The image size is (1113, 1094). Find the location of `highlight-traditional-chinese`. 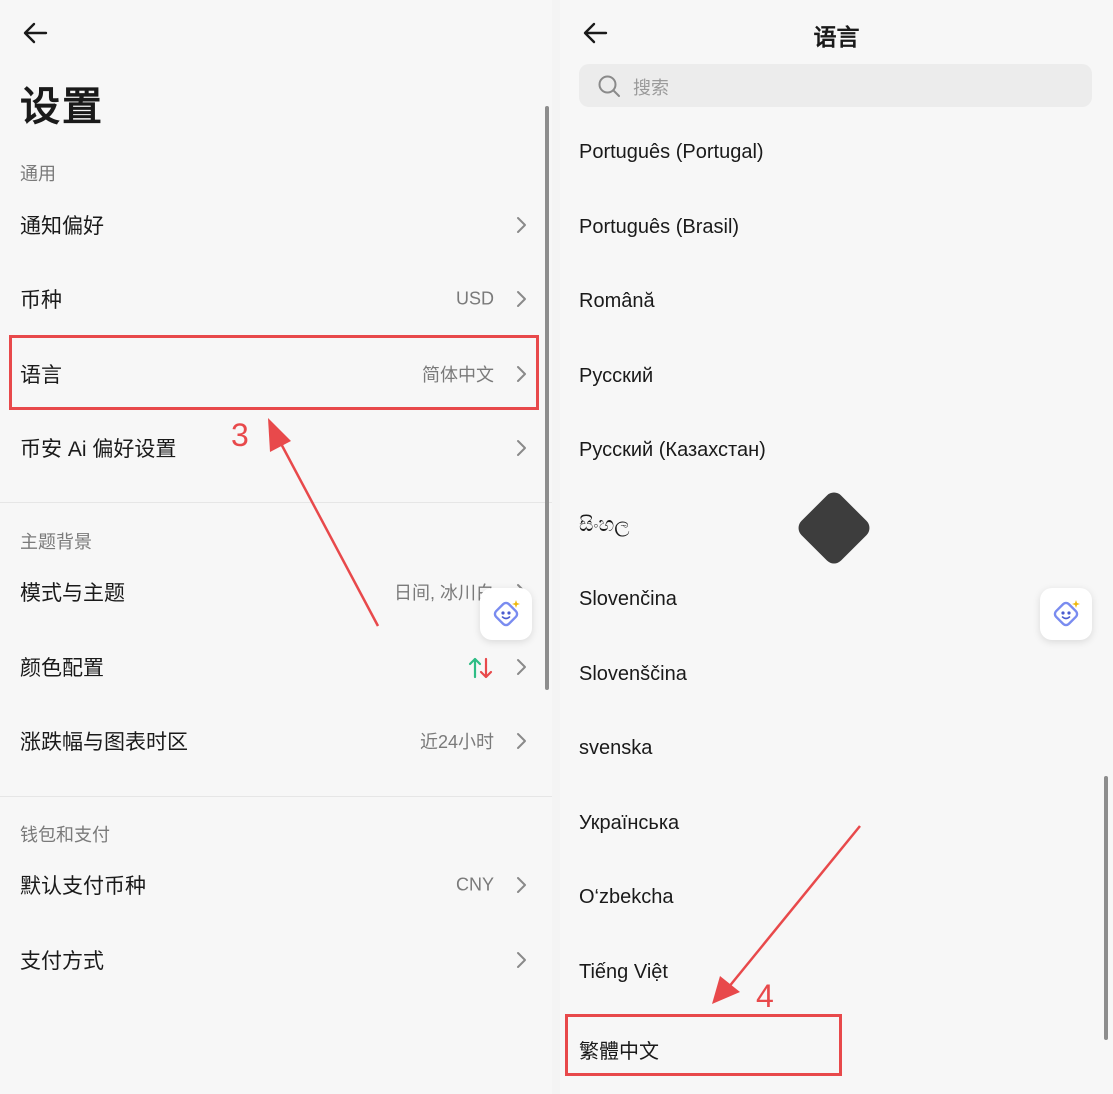

highlight-traditional-chinese is located at coordinates (703, 1045).